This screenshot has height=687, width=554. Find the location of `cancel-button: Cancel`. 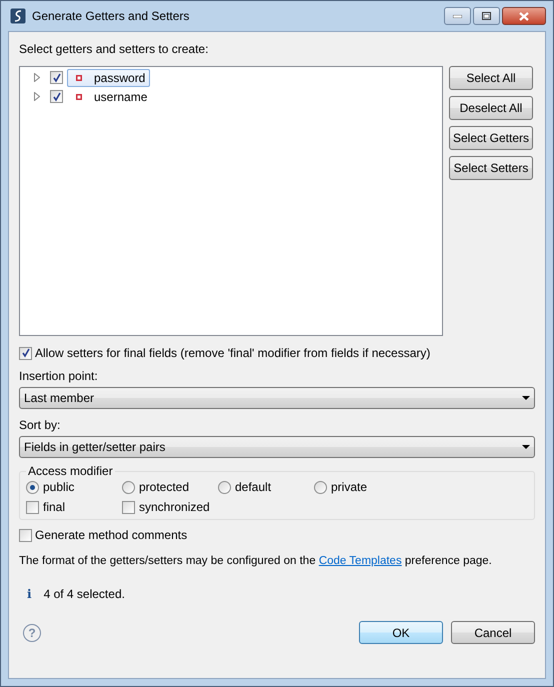

cancel-button: Cancel is located at coordinates (493, 632).